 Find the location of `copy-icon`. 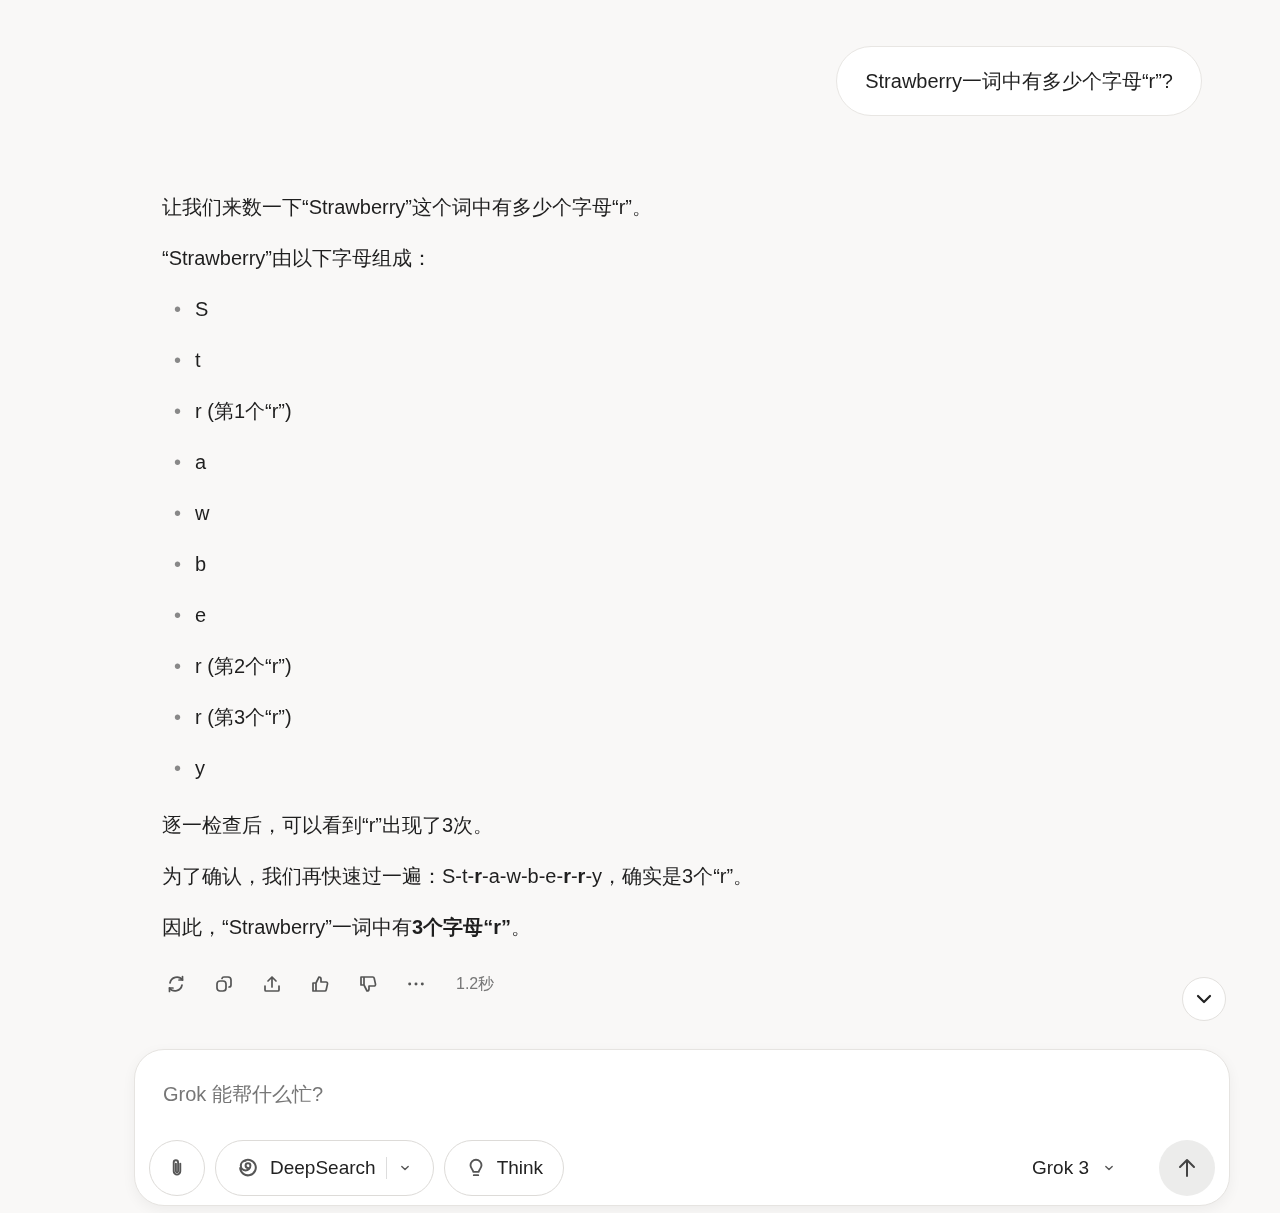

copy-icon is located at coordinates (224, 984).